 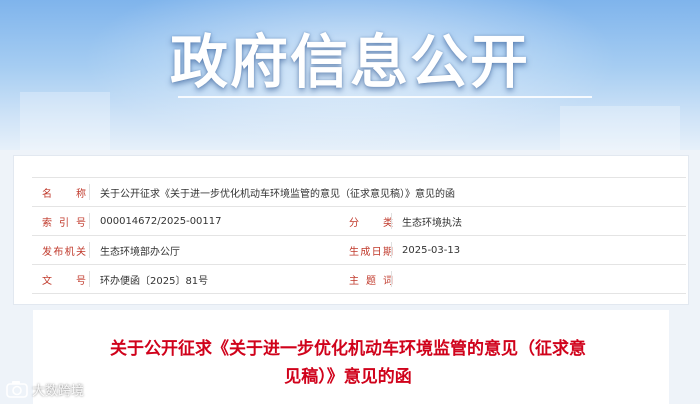 I want to click on metadata-row-docno: 文 号 环办便函〔2025〕81号 主 题 词, so click(x=359, y=279).